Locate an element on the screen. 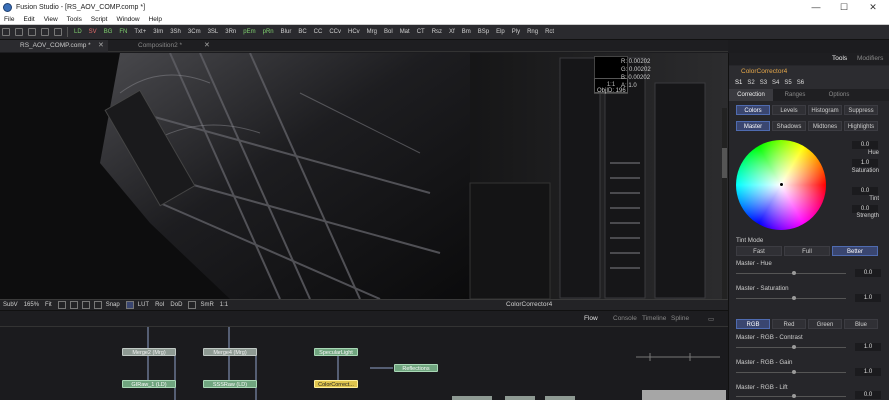 This screenshot has width=889, height=400. channel-red: Red is located at coordinates (789, 324).